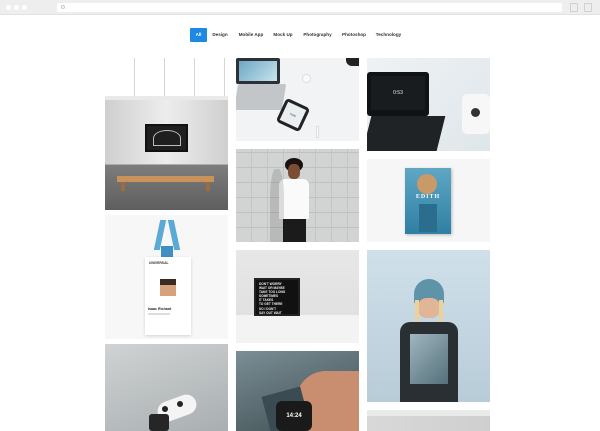 Image resolution: width=600 pixels, height=431 pixels. What do you see at coordinates (166, 387) in the screenshot?
I see `gallery-tile-game-controller` at bounding box center [166, 387].